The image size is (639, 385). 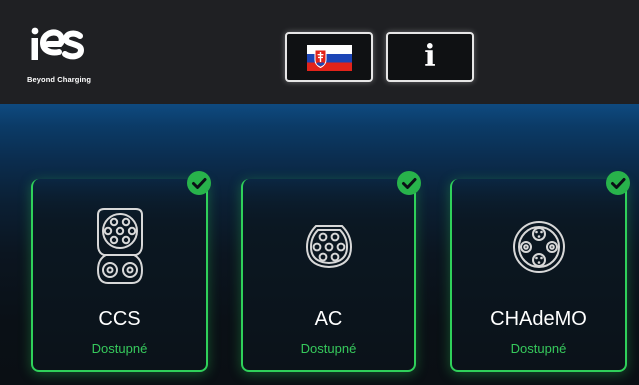 What do you see at coordinates (328, 275) in the screenshot?
I see `connector-card-ac: AC Dostupné` at bounding box center [328, 275].